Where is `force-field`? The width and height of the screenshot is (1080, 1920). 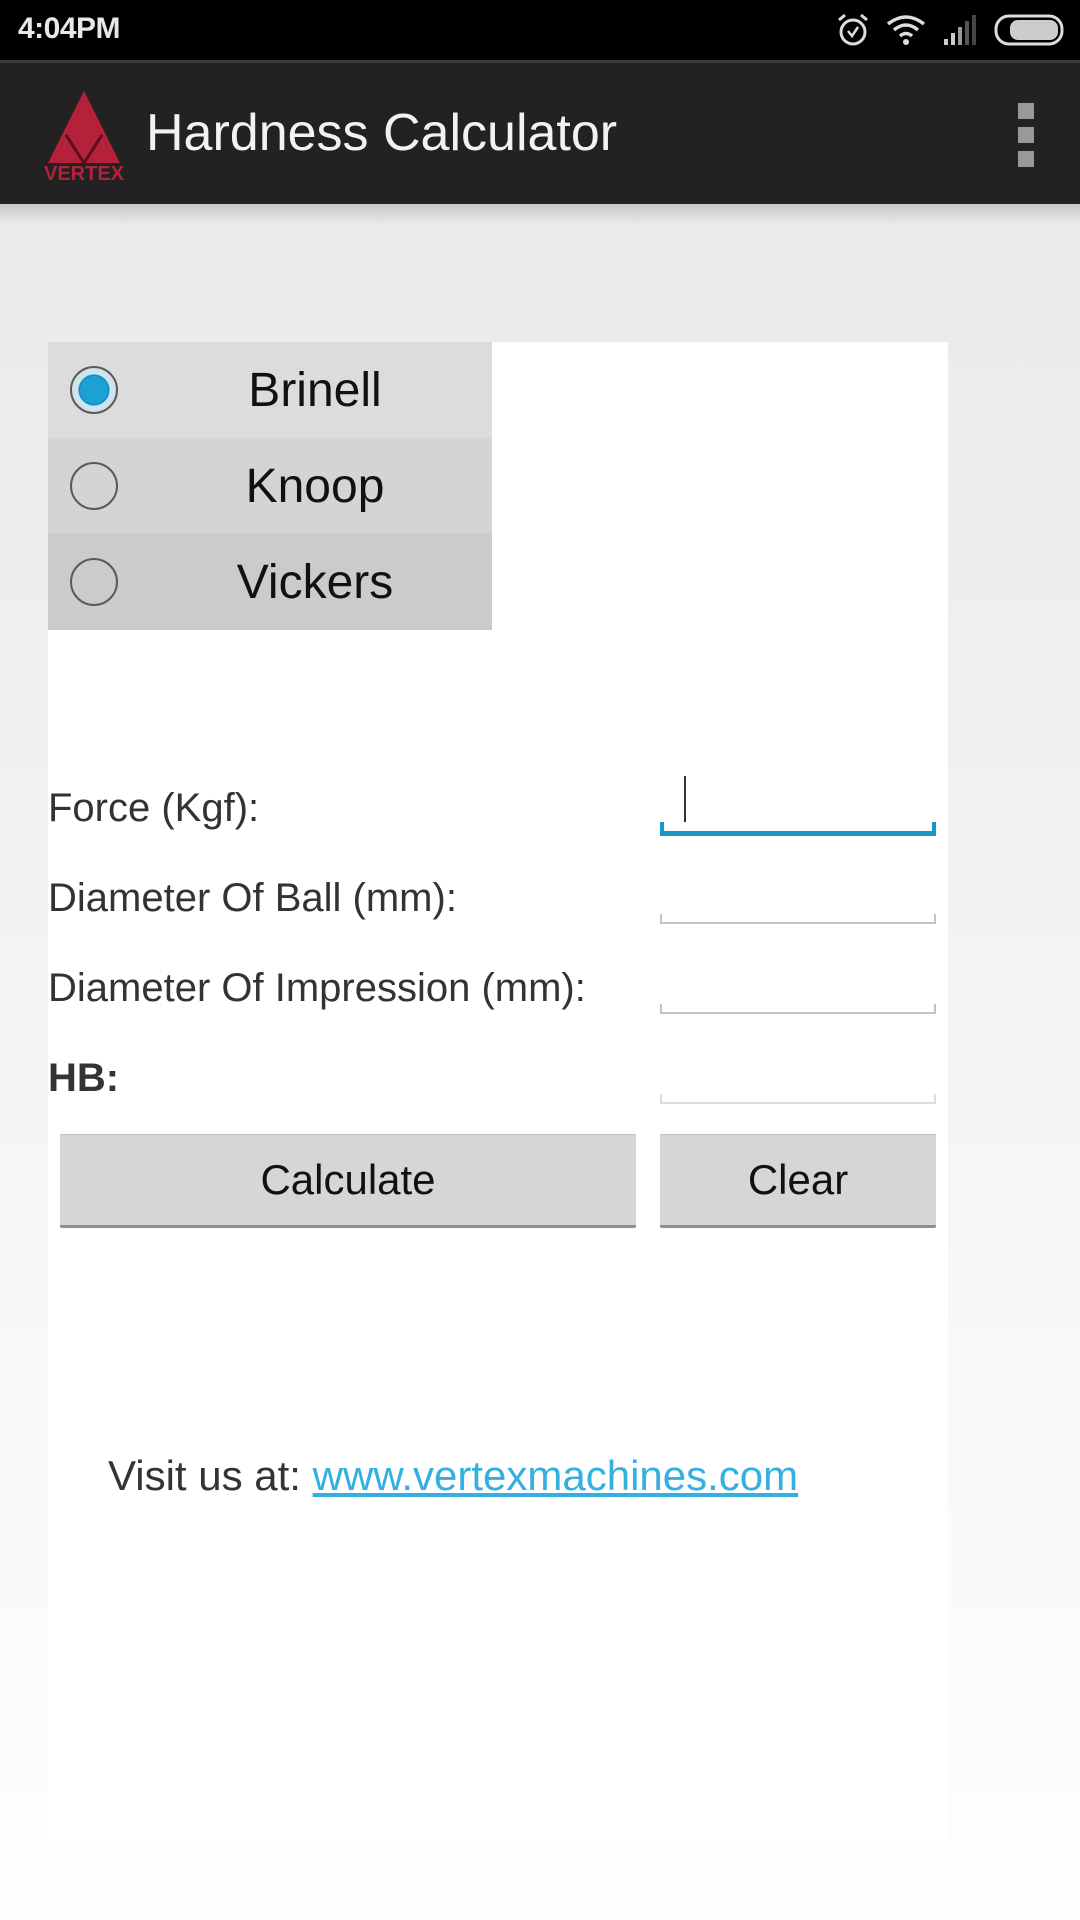 force-field is located at coordinates (798, 806).